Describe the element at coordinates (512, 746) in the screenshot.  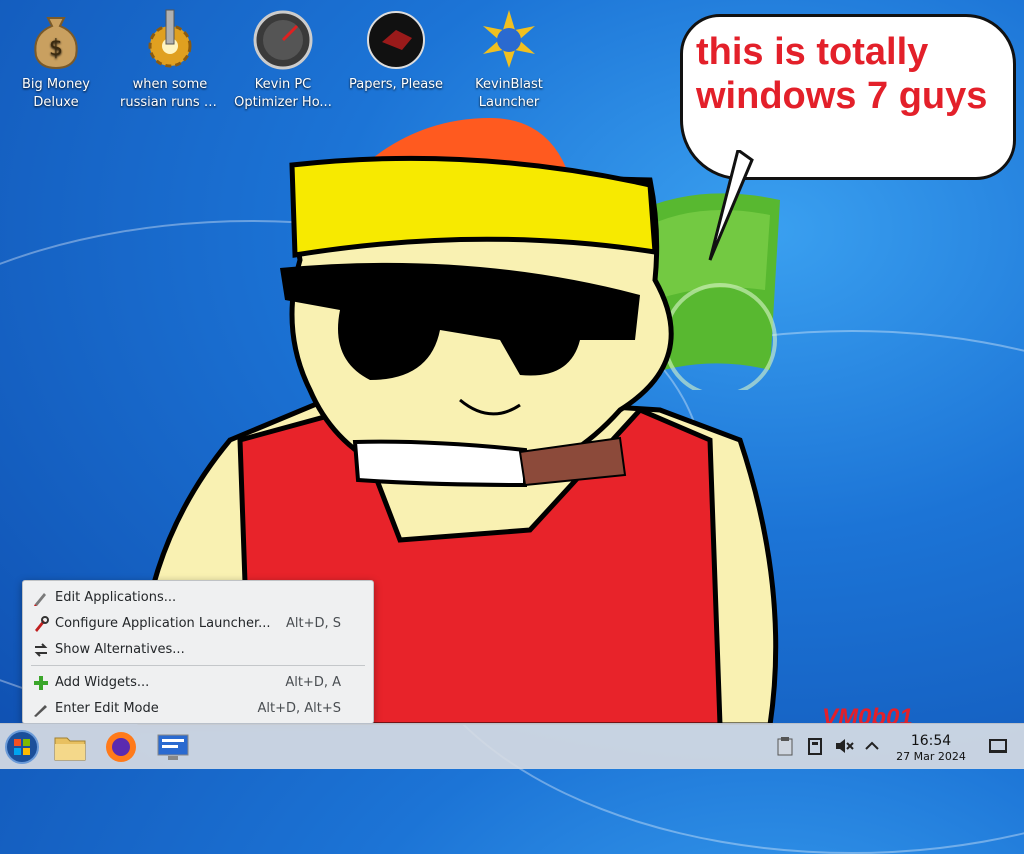
I see `taskbar: 16:54 27 Mar 2024` at that location.